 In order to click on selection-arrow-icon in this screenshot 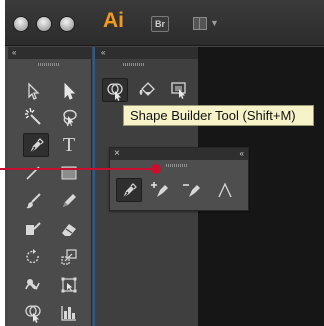, I will do `click(34, 91)`.